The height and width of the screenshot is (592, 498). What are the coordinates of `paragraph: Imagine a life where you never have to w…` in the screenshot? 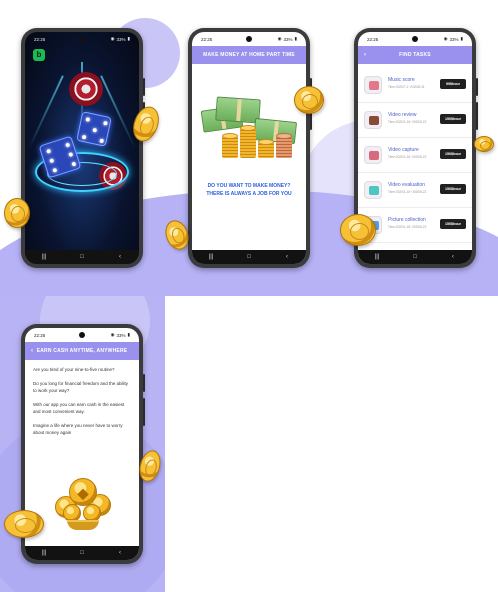 It's located at (78, 429).